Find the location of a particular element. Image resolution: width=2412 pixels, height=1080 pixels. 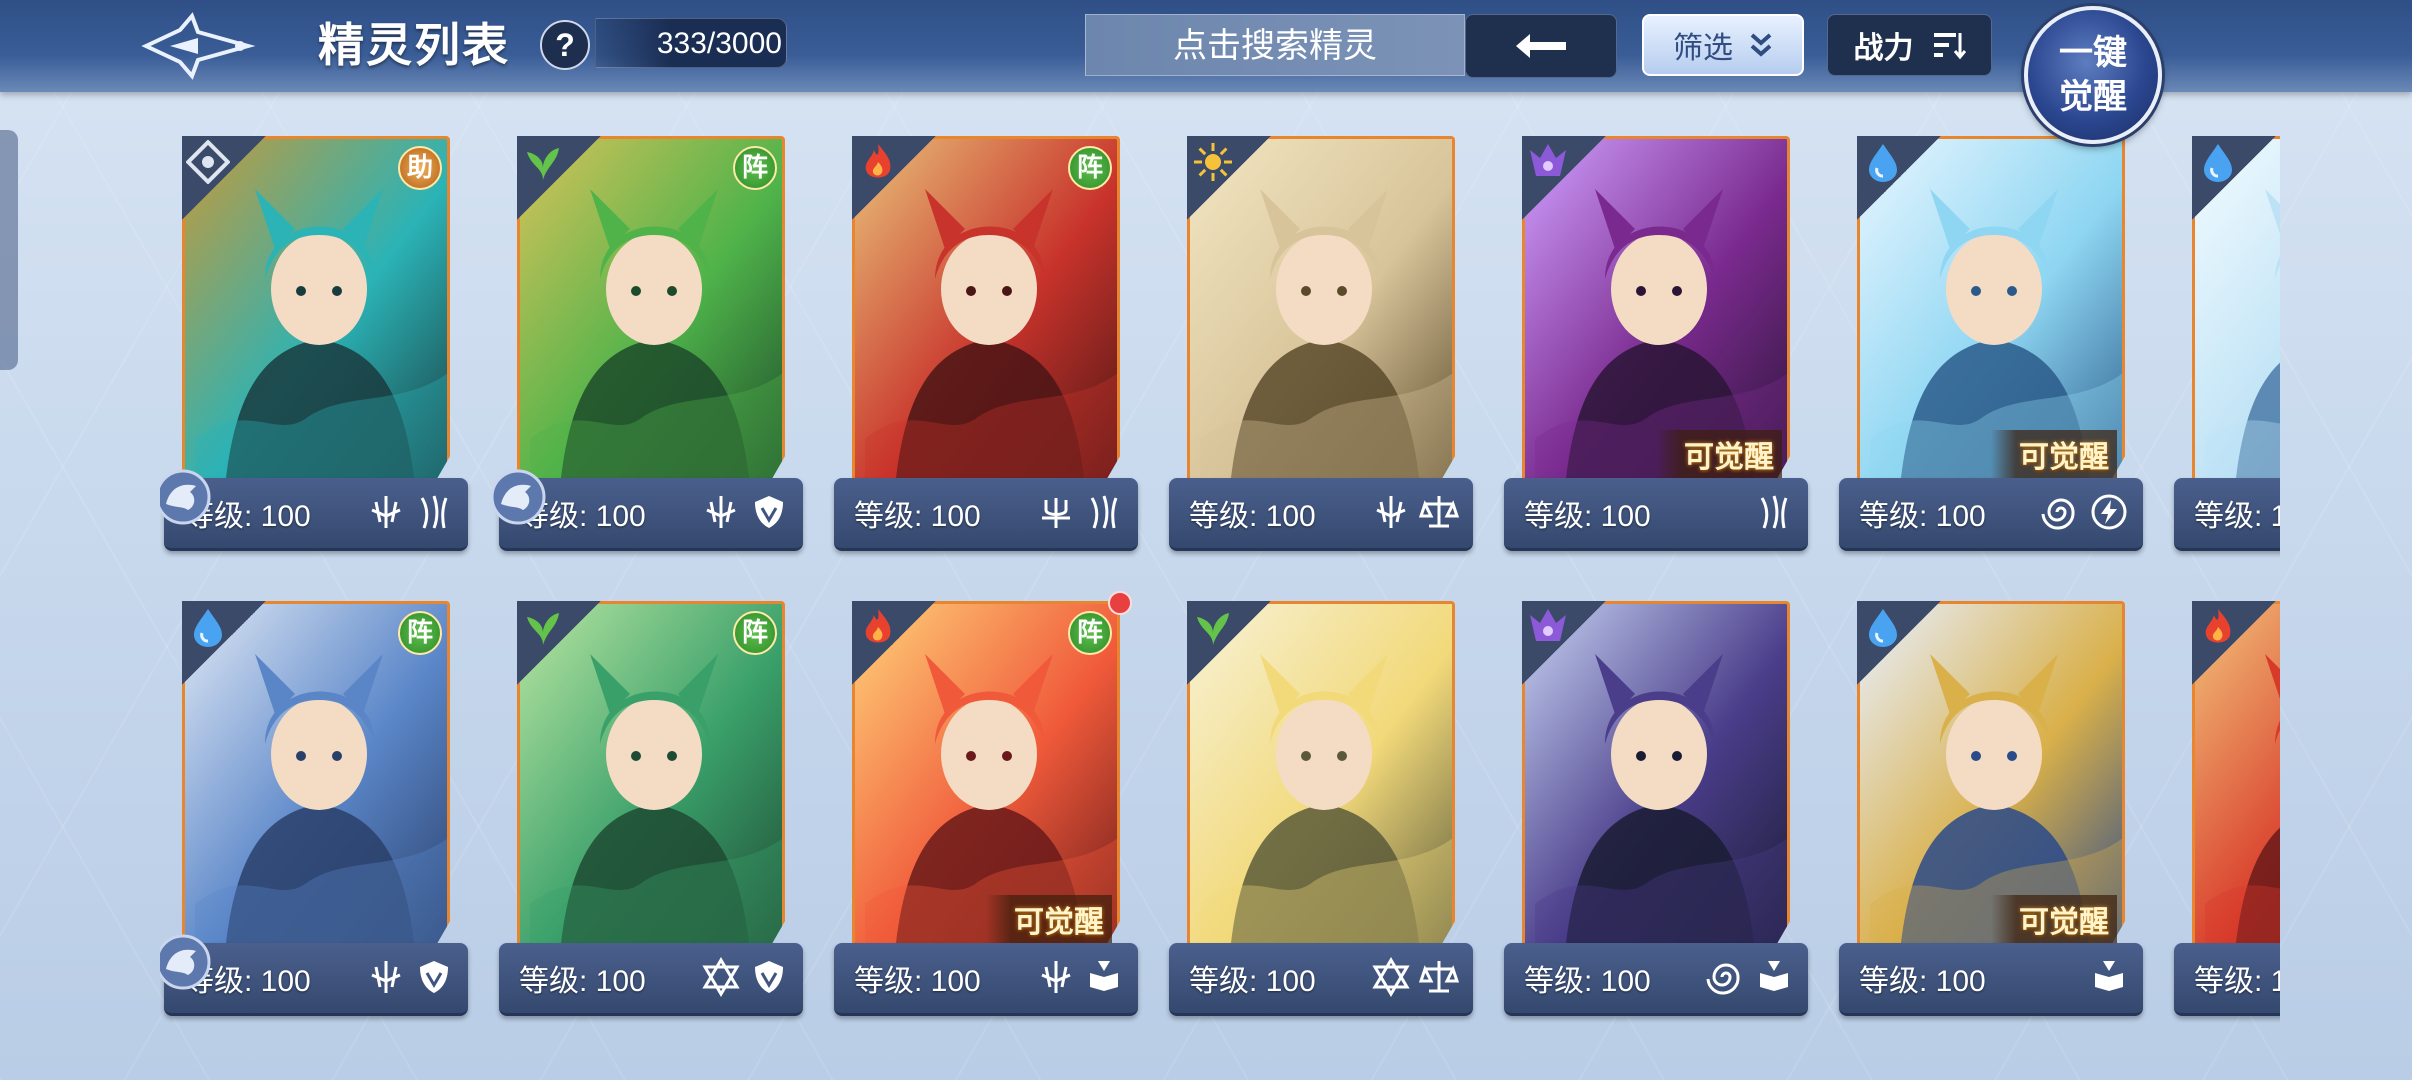

side-drawer-tab is located at coordinates (9, 250).